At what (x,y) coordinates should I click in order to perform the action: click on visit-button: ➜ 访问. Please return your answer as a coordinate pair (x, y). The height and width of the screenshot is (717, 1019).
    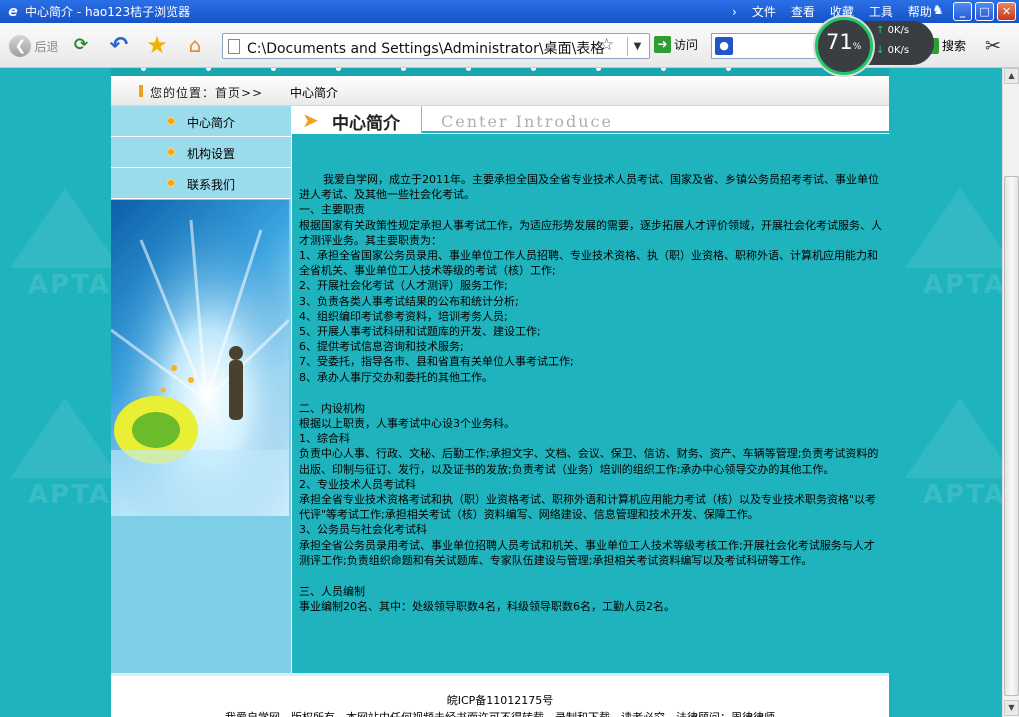
    Looking at the image, I should click on (676, 44).